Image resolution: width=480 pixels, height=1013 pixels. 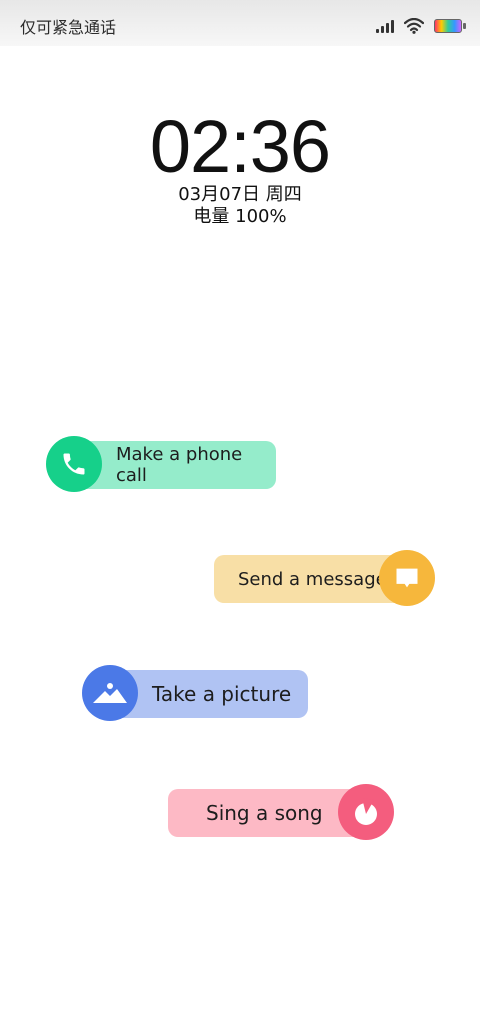 What do you see at coordinates (240, 146) in the screenshot?
I see `lock-clock: 02:36` at bounding box center [240, 146].